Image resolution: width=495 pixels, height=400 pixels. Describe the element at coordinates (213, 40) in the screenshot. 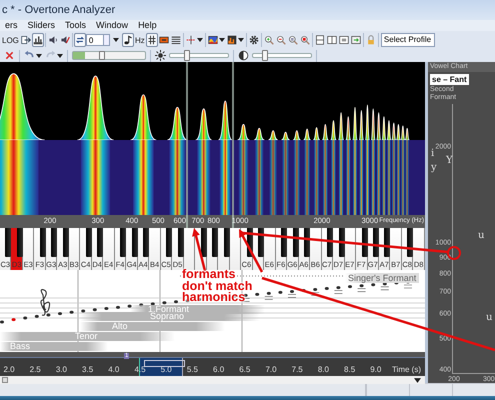

I see `color-map-icon` at that location.